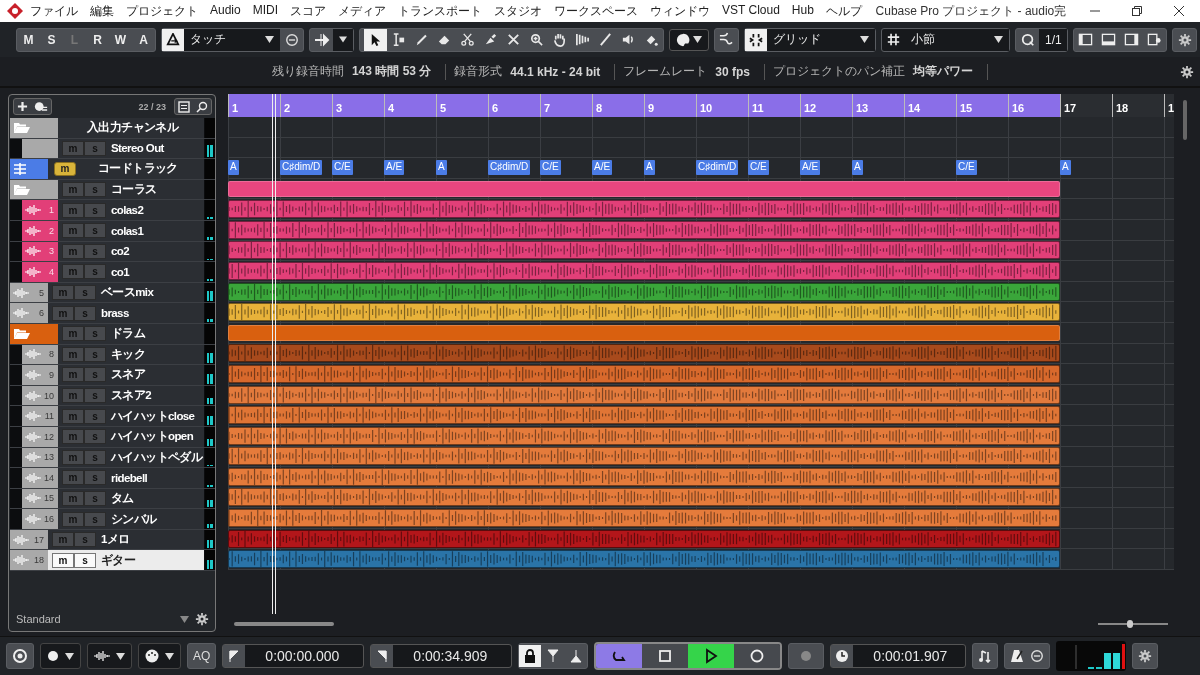 The width and height of the screenshot is (1200, 675). Describe the element at coordinates (375, 39) in the screenshot. I see `tool-button` at that location.